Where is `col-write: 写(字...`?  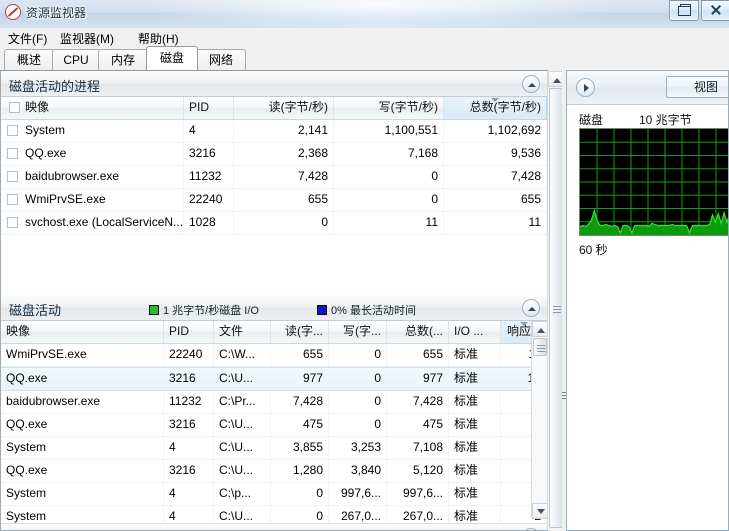
col-write: 写(字... is located at coordinates (358, 332).